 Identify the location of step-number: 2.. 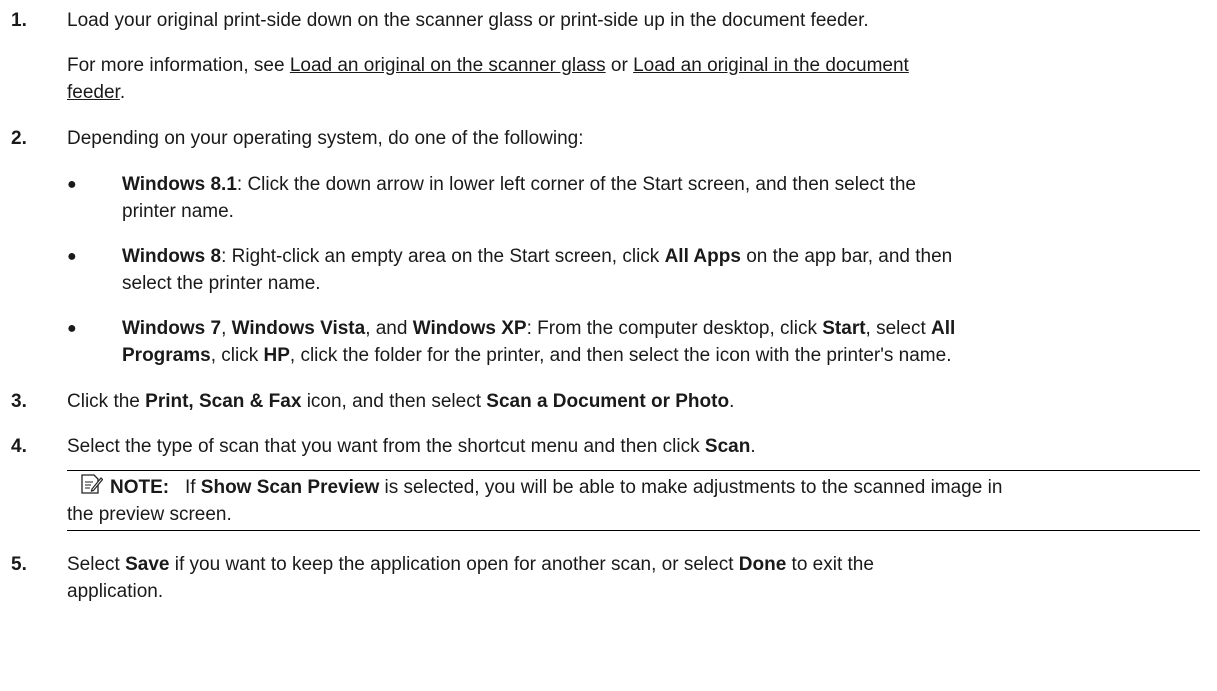
(19, 138).